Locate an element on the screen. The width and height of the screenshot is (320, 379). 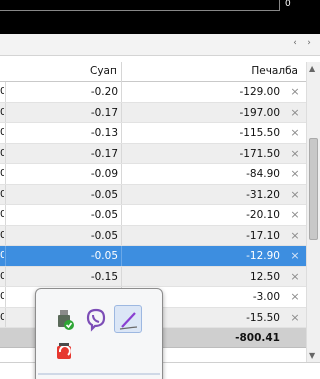
tray-slot-ccleaner is located at coordinates (64, 351).